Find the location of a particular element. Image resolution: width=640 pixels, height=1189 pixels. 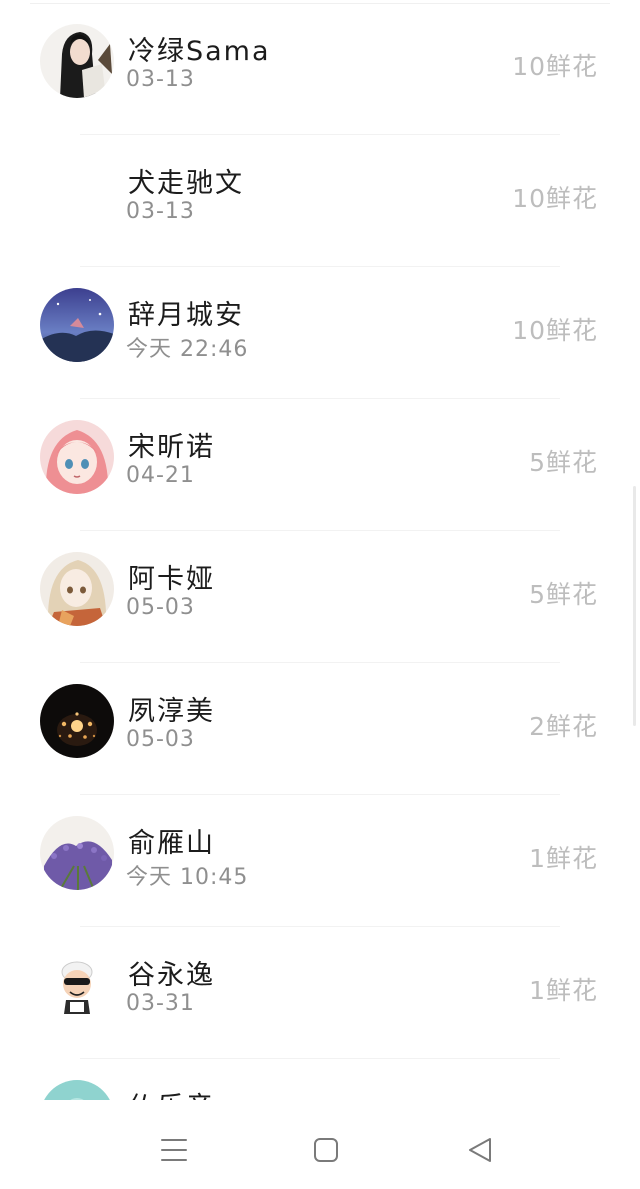

contact-name: 阿卡娅 is located at coordinates (171, 579).